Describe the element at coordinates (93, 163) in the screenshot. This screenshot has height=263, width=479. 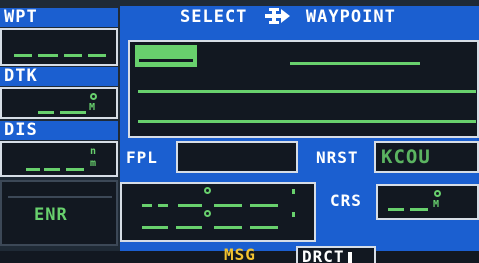
I see `dis-unit-bottom: m` at that location.